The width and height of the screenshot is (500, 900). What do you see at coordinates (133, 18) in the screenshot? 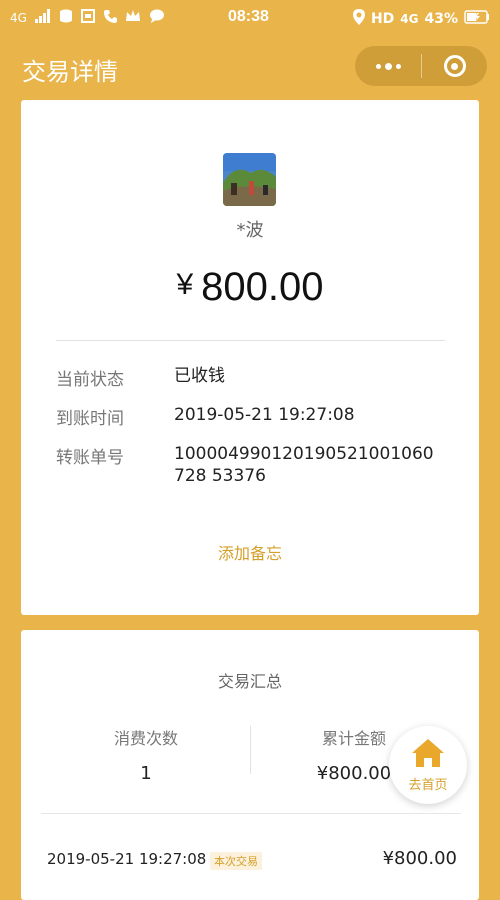
I see `crown-icon` at bounding box center [133, 18].